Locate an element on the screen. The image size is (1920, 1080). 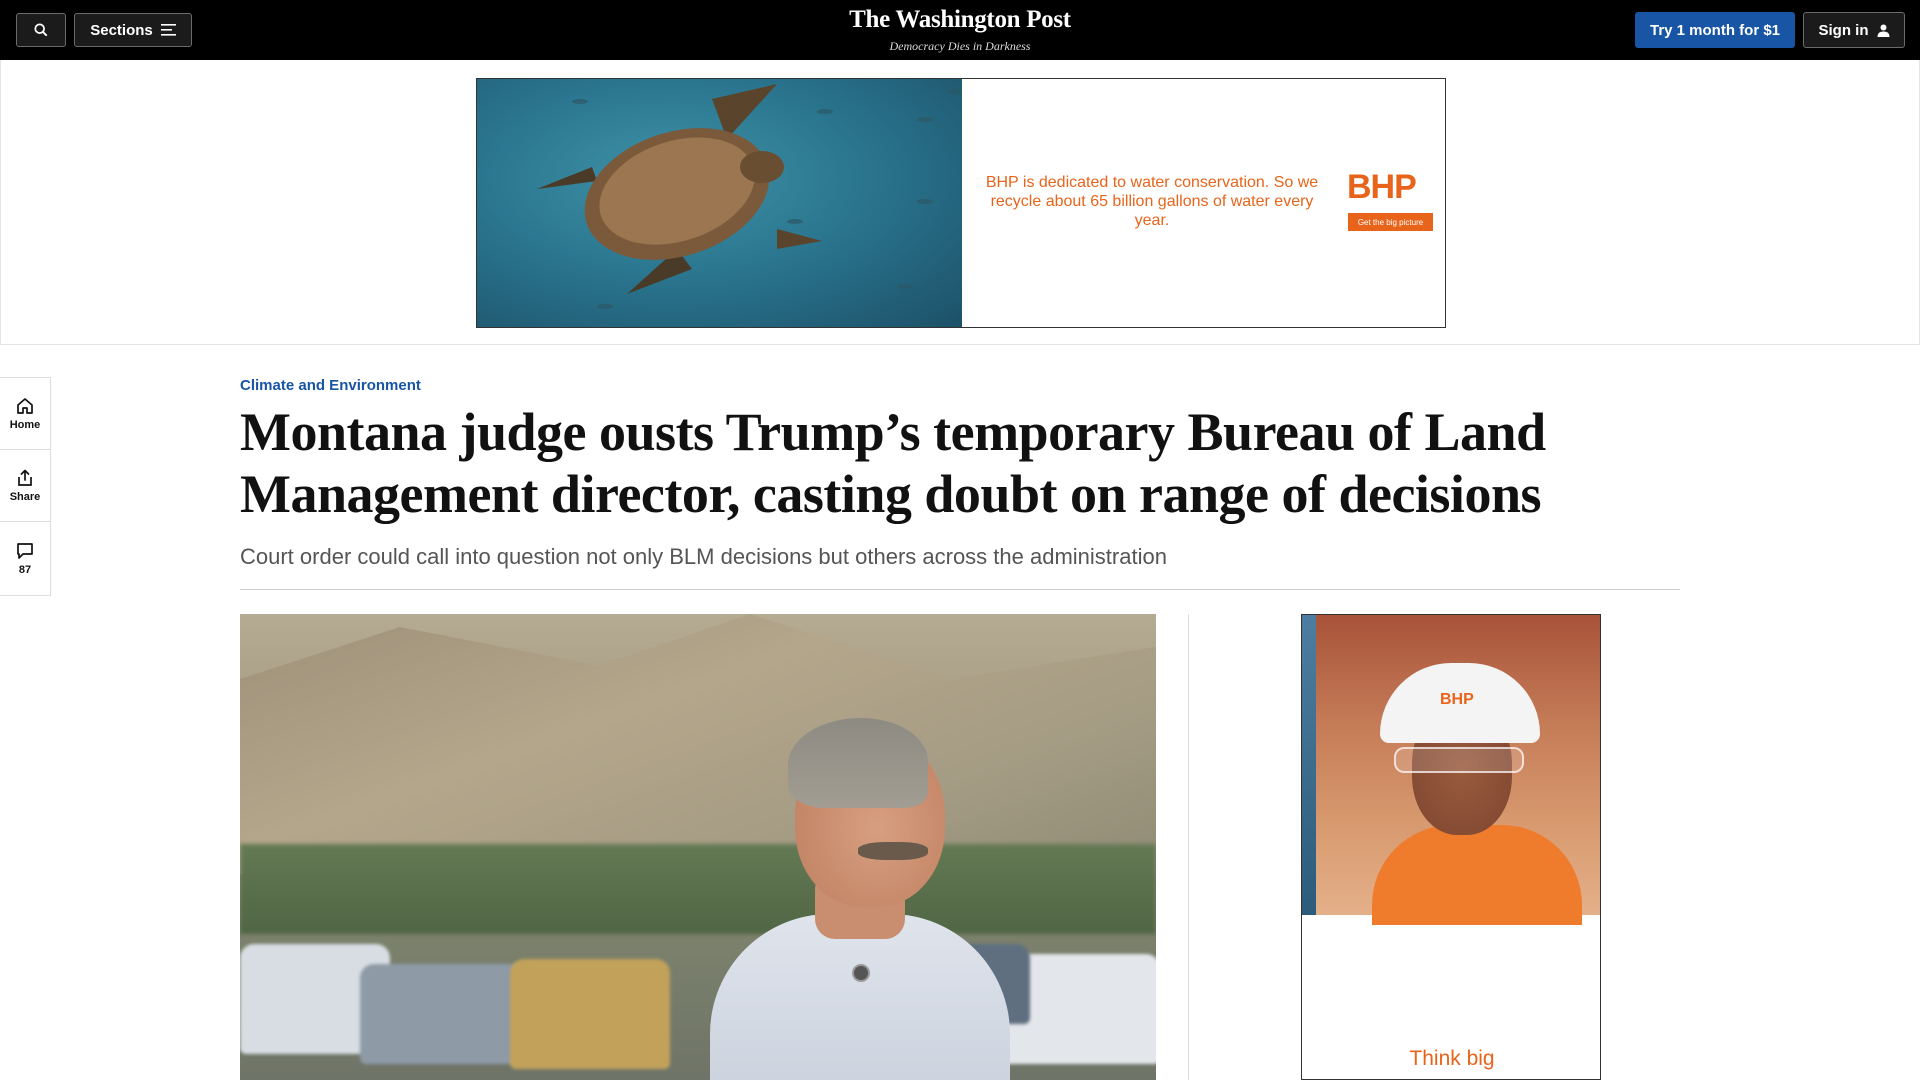
menu-icon is located at coordinates (168, 30).